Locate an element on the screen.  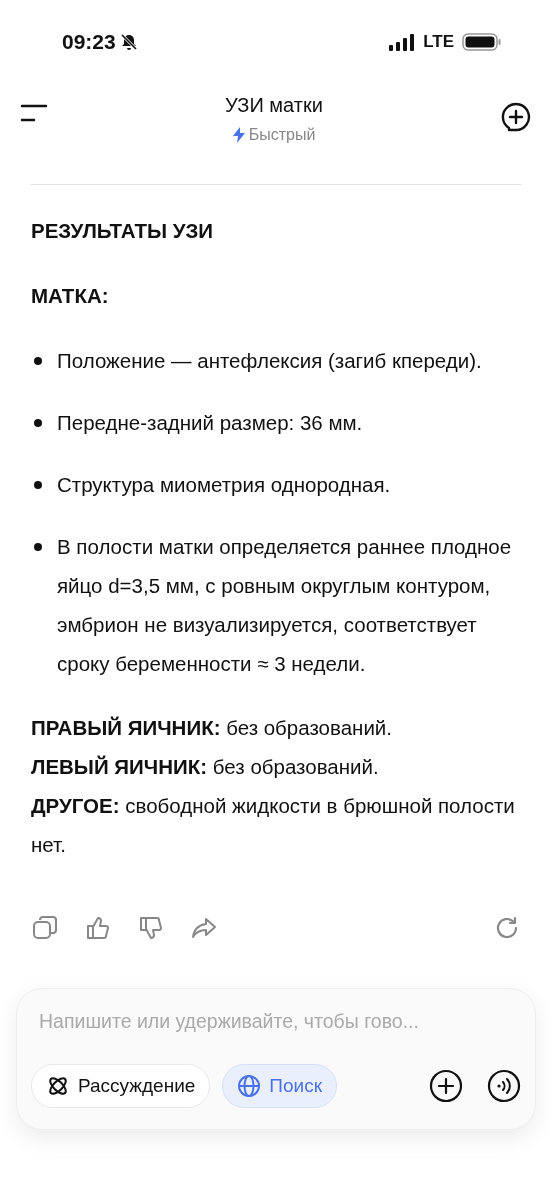
chat-title: УЗИ матки is located at coordinates (274, 105).